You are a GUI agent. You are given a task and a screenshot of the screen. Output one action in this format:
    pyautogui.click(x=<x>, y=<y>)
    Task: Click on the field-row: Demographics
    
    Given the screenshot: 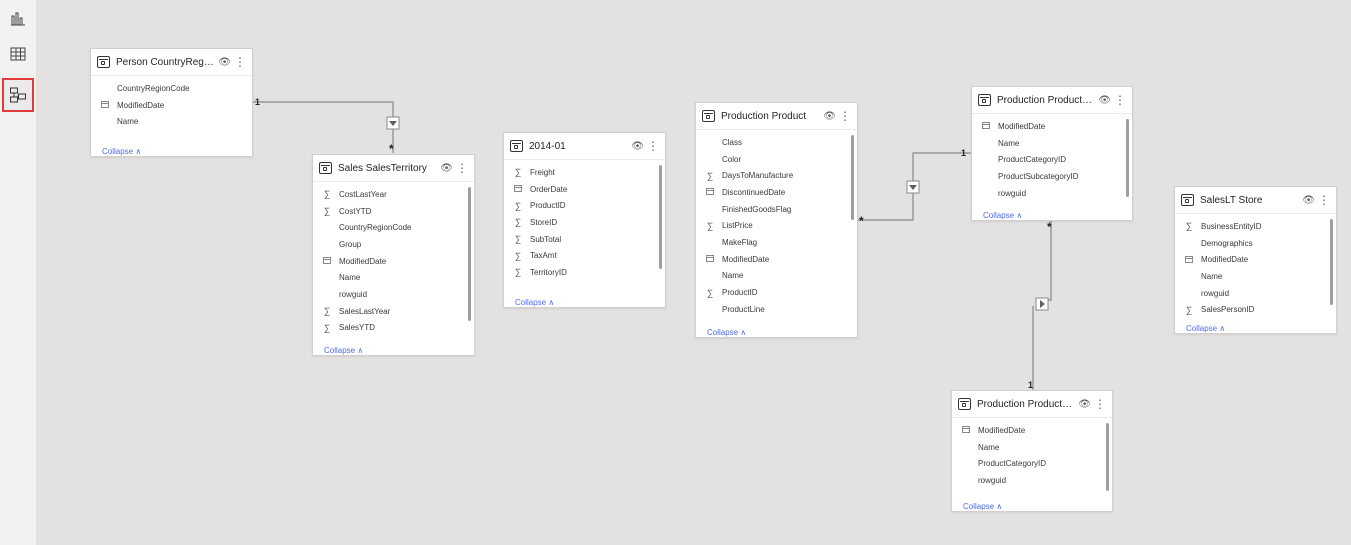 What is the action you would take?
    pyautogui.click(x=1255, y=243)
    